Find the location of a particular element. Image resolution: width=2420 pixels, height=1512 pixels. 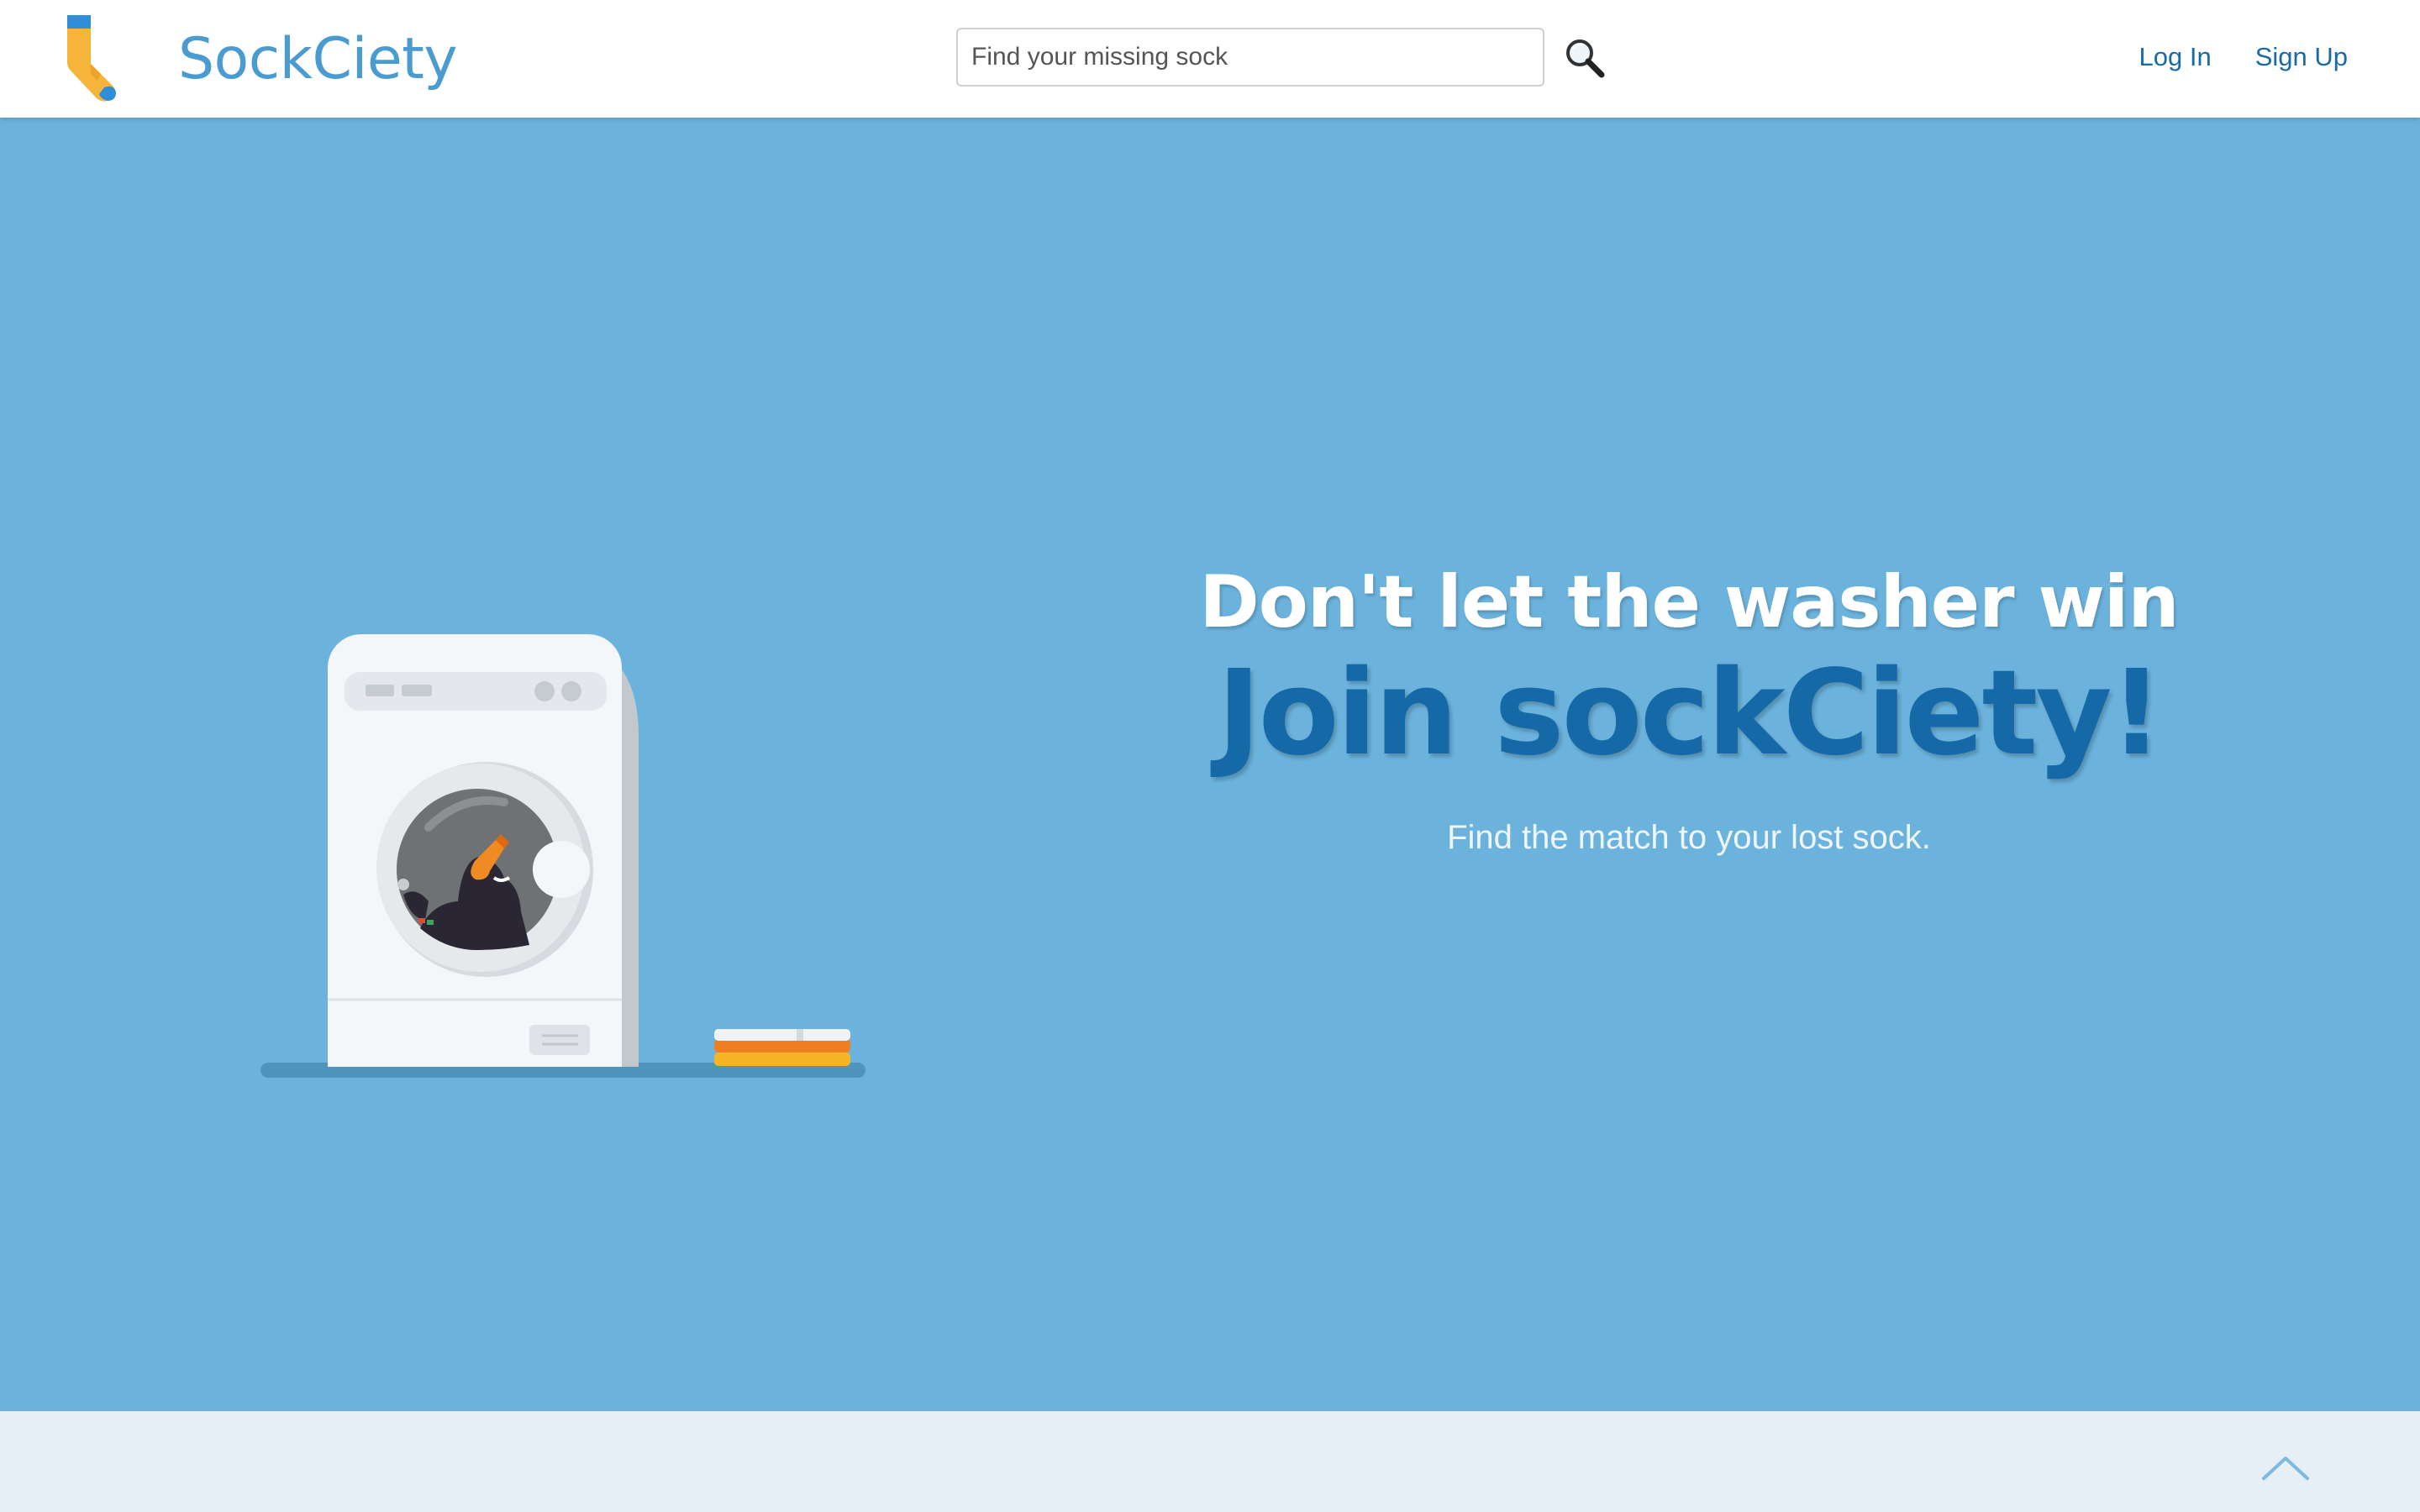

chevron-up-icon is located at coordinates (2285, 1468).